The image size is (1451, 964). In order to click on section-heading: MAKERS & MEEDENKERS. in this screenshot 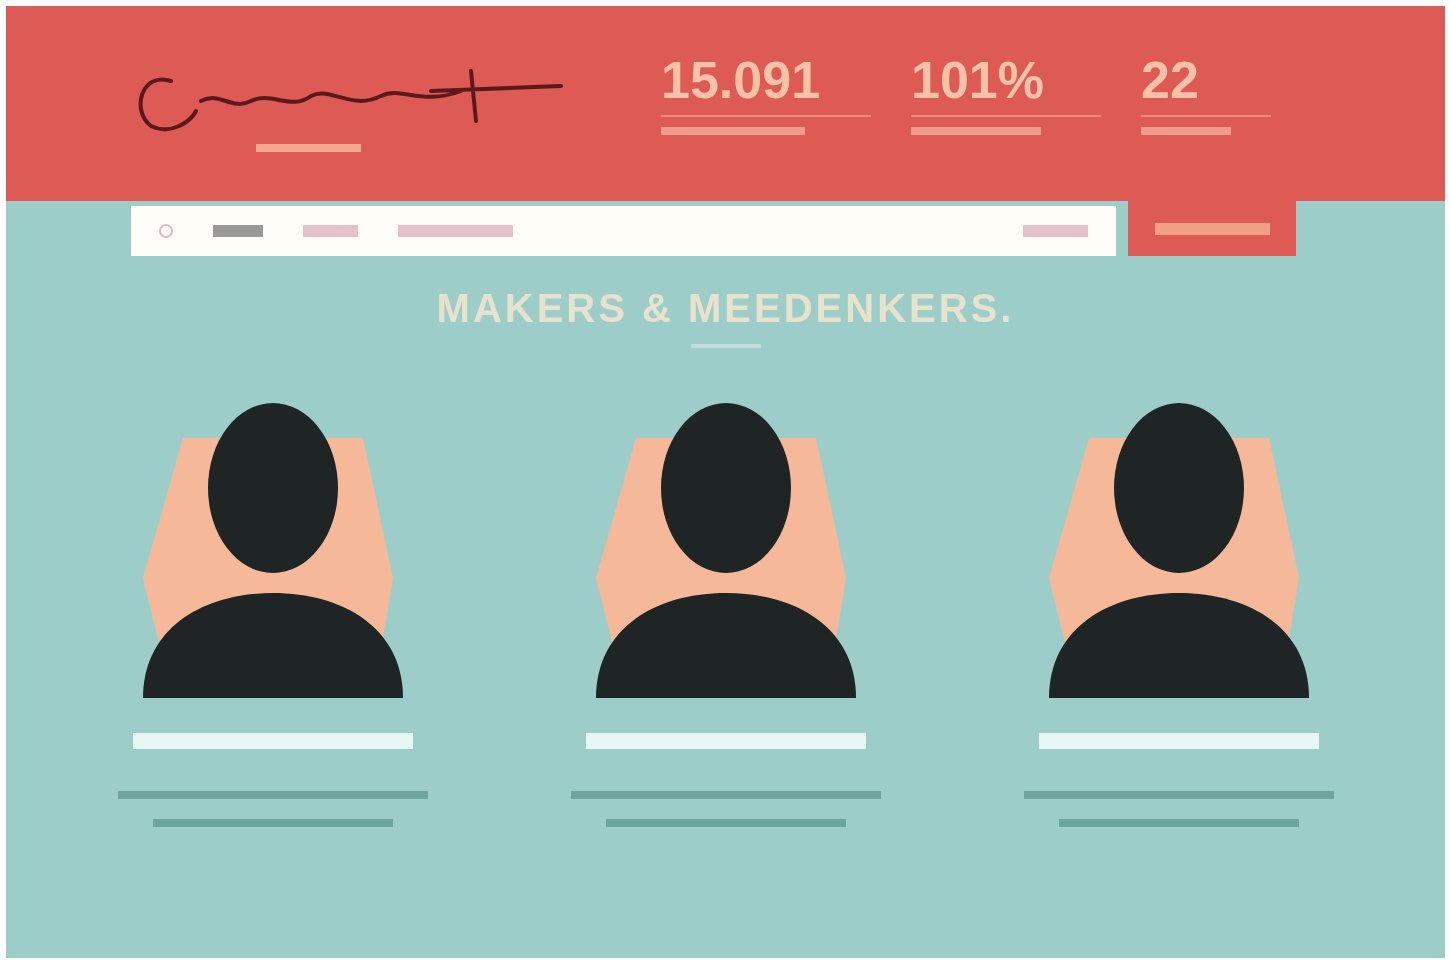, I will do `click(725, 308)`.